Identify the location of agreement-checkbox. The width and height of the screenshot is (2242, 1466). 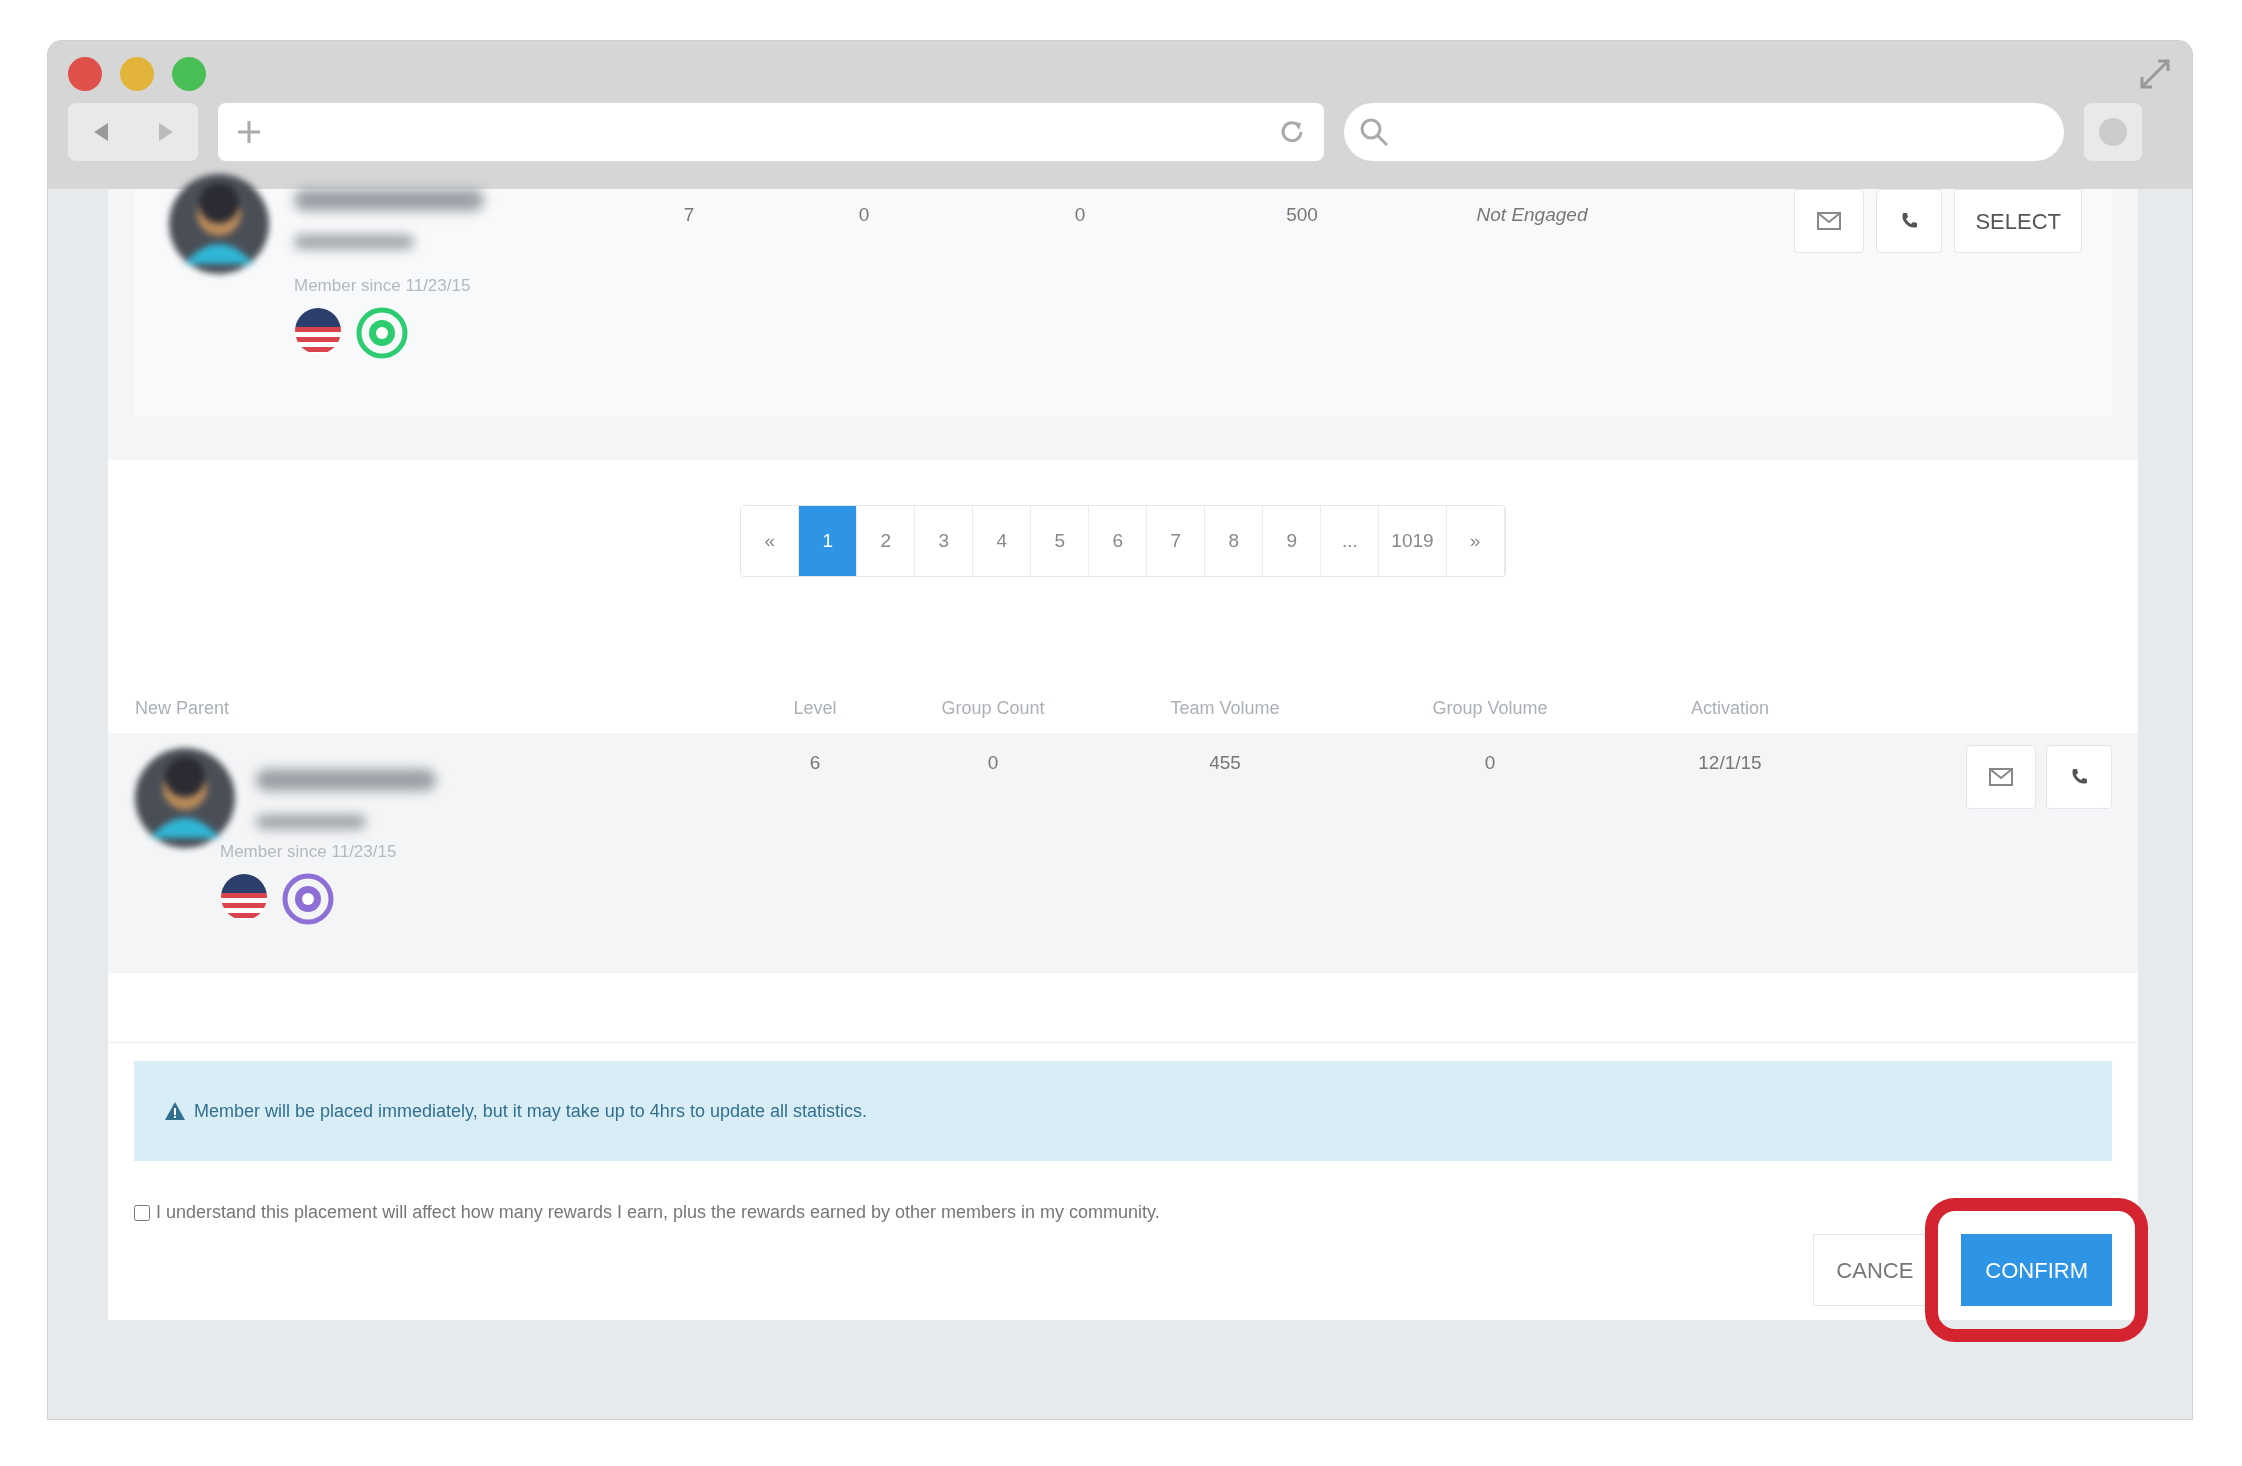
(142, 1212).